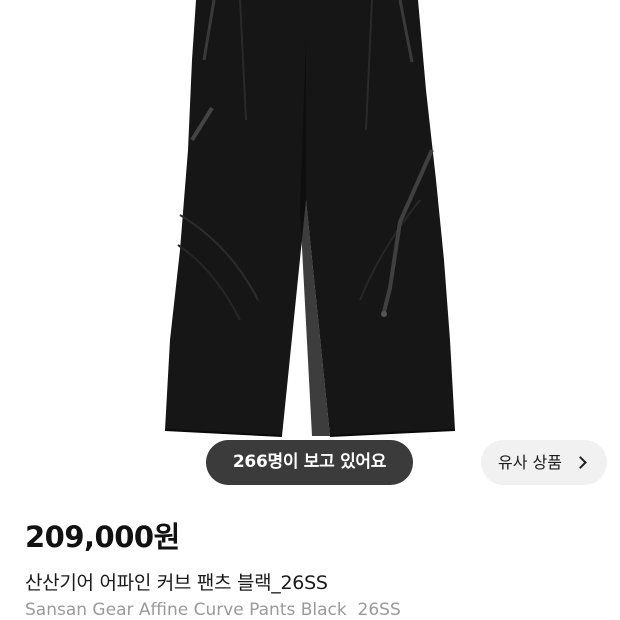 The image size is (620, 620). I want to click on viewer-count-text: 266명이 보고 있어요, so click(309, 462).